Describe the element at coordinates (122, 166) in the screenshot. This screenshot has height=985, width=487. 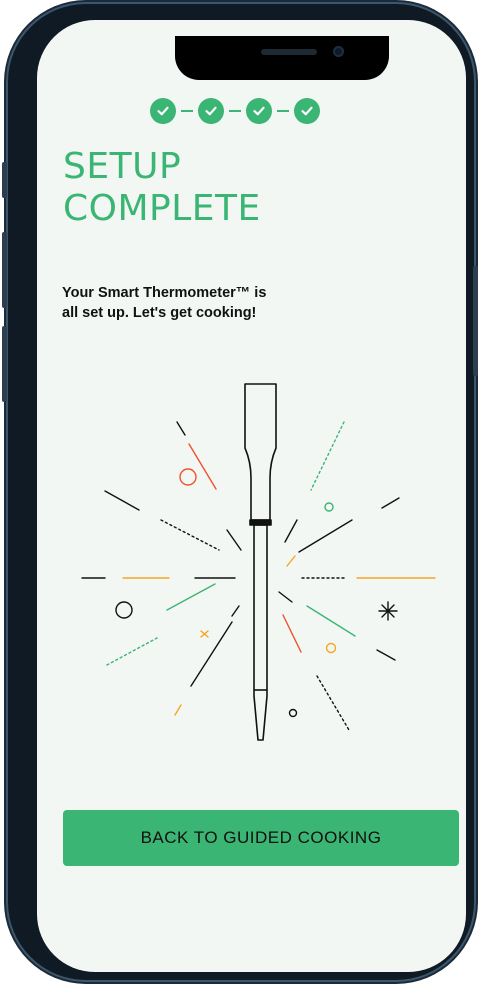
I see `page-title-line-1: SETUP` at that location.